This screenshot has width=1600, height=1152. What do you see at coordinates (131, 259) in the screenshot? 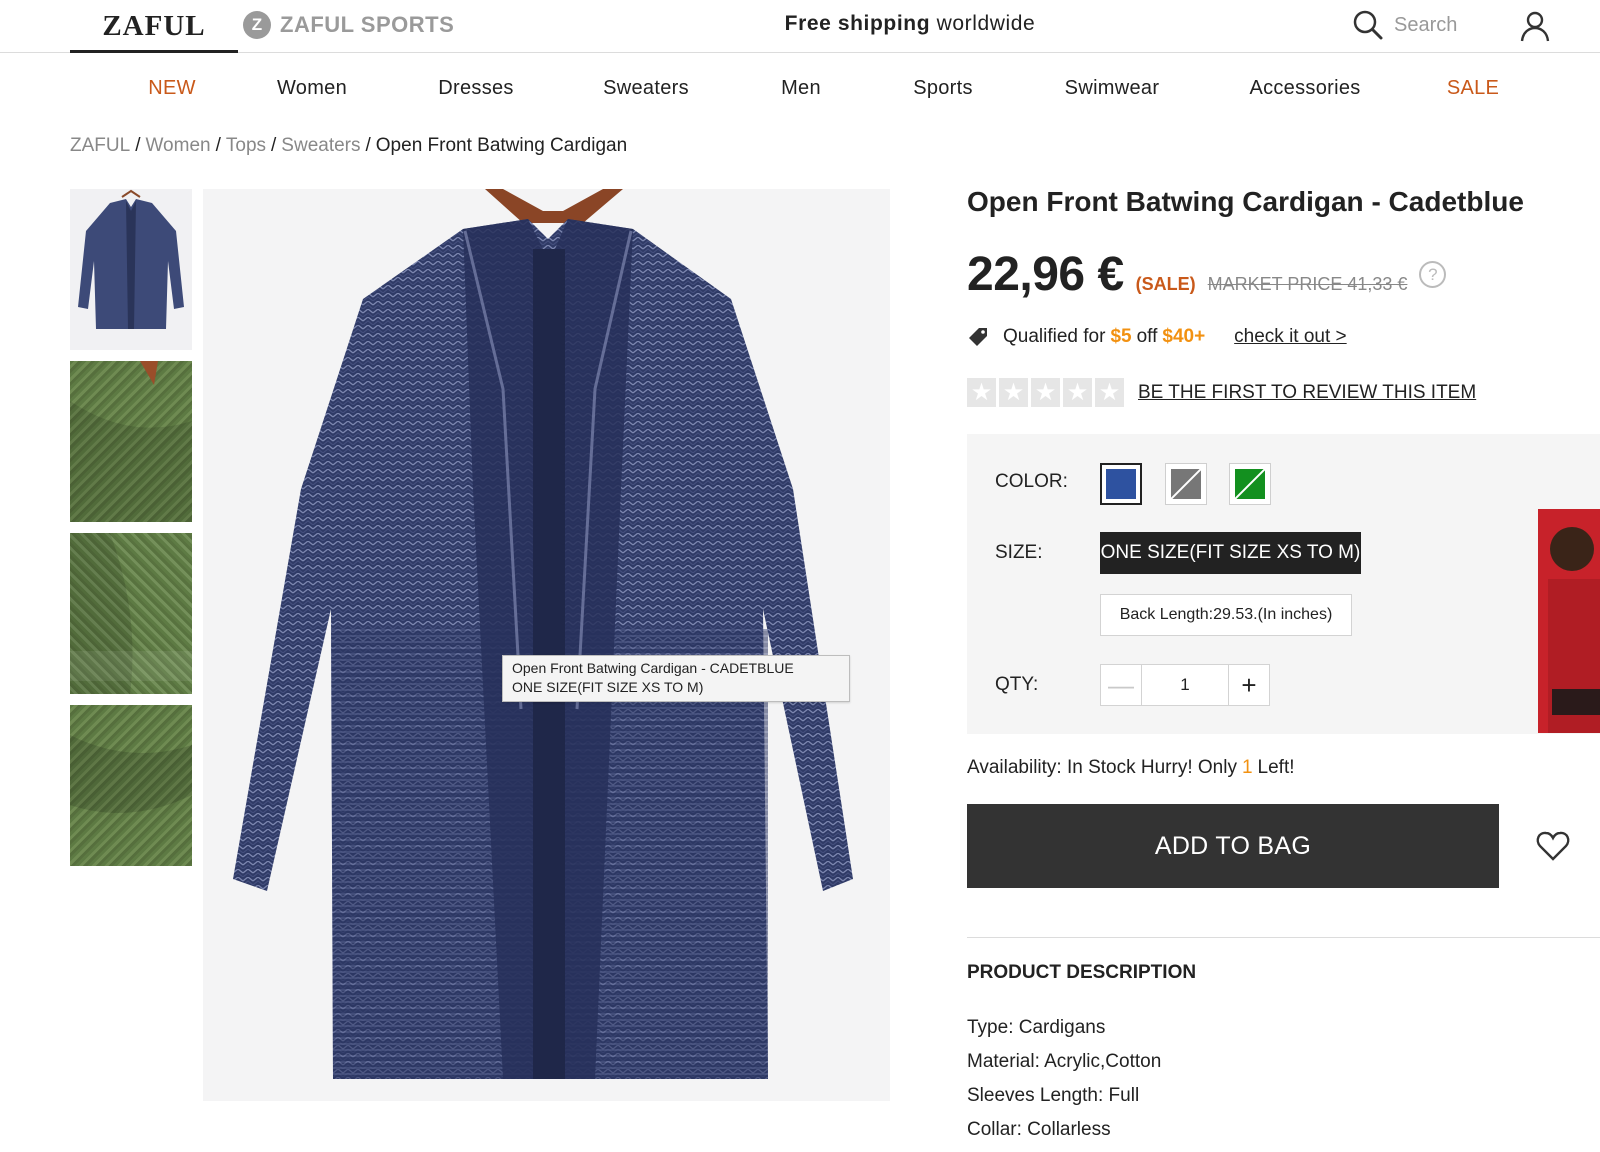
I see `thumbnail-cardigan-image` at bounding box center [131, 259].